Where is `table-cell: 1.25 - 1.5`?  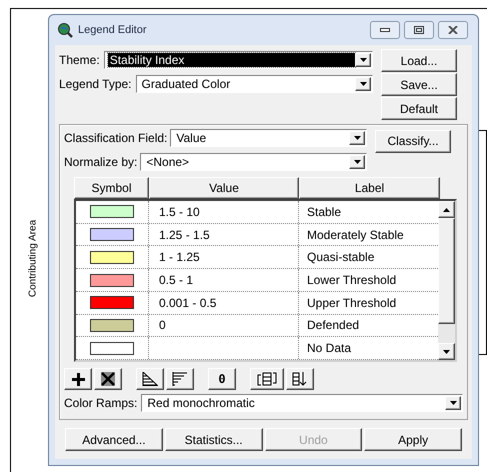
table-cell: 1.25 - 1.5 is located at coordinates (224, 235).